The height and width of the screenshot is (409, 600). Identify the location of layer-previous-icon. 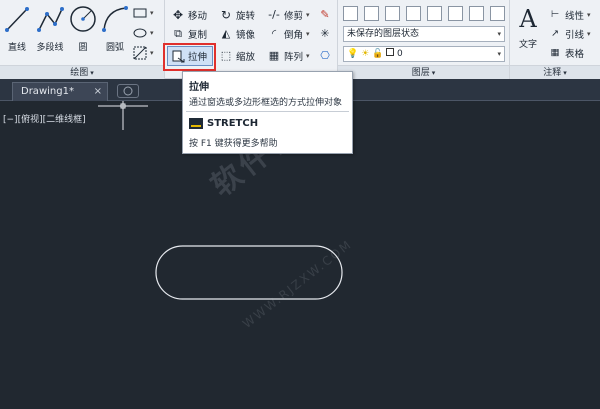
(497, 13).